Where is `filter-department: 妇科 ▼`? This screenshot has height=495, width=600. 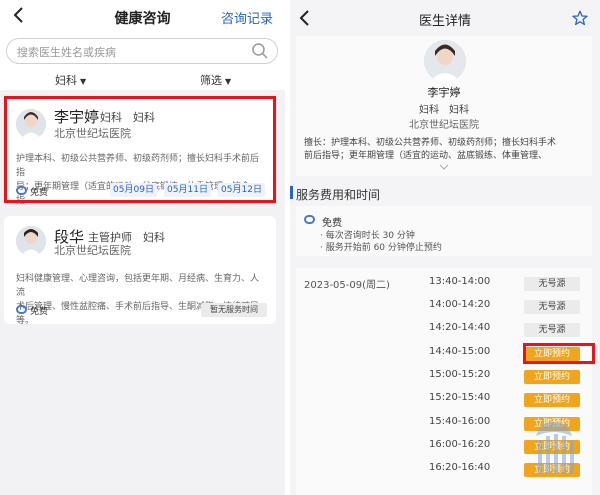 filter-department: 妇科 ▼ is located at coordinates (70, 80).